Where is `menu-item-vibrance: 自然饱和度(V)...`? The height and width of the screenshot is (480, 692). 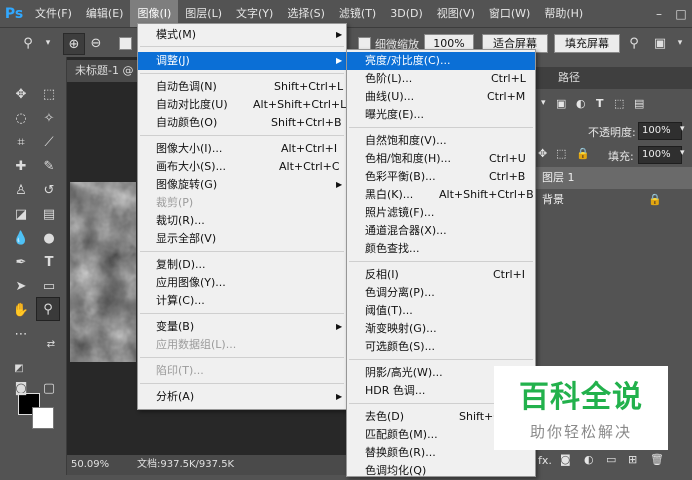
menu-item-vibrance: 自然饱和度(V)... is located at coordinates (441, 141).